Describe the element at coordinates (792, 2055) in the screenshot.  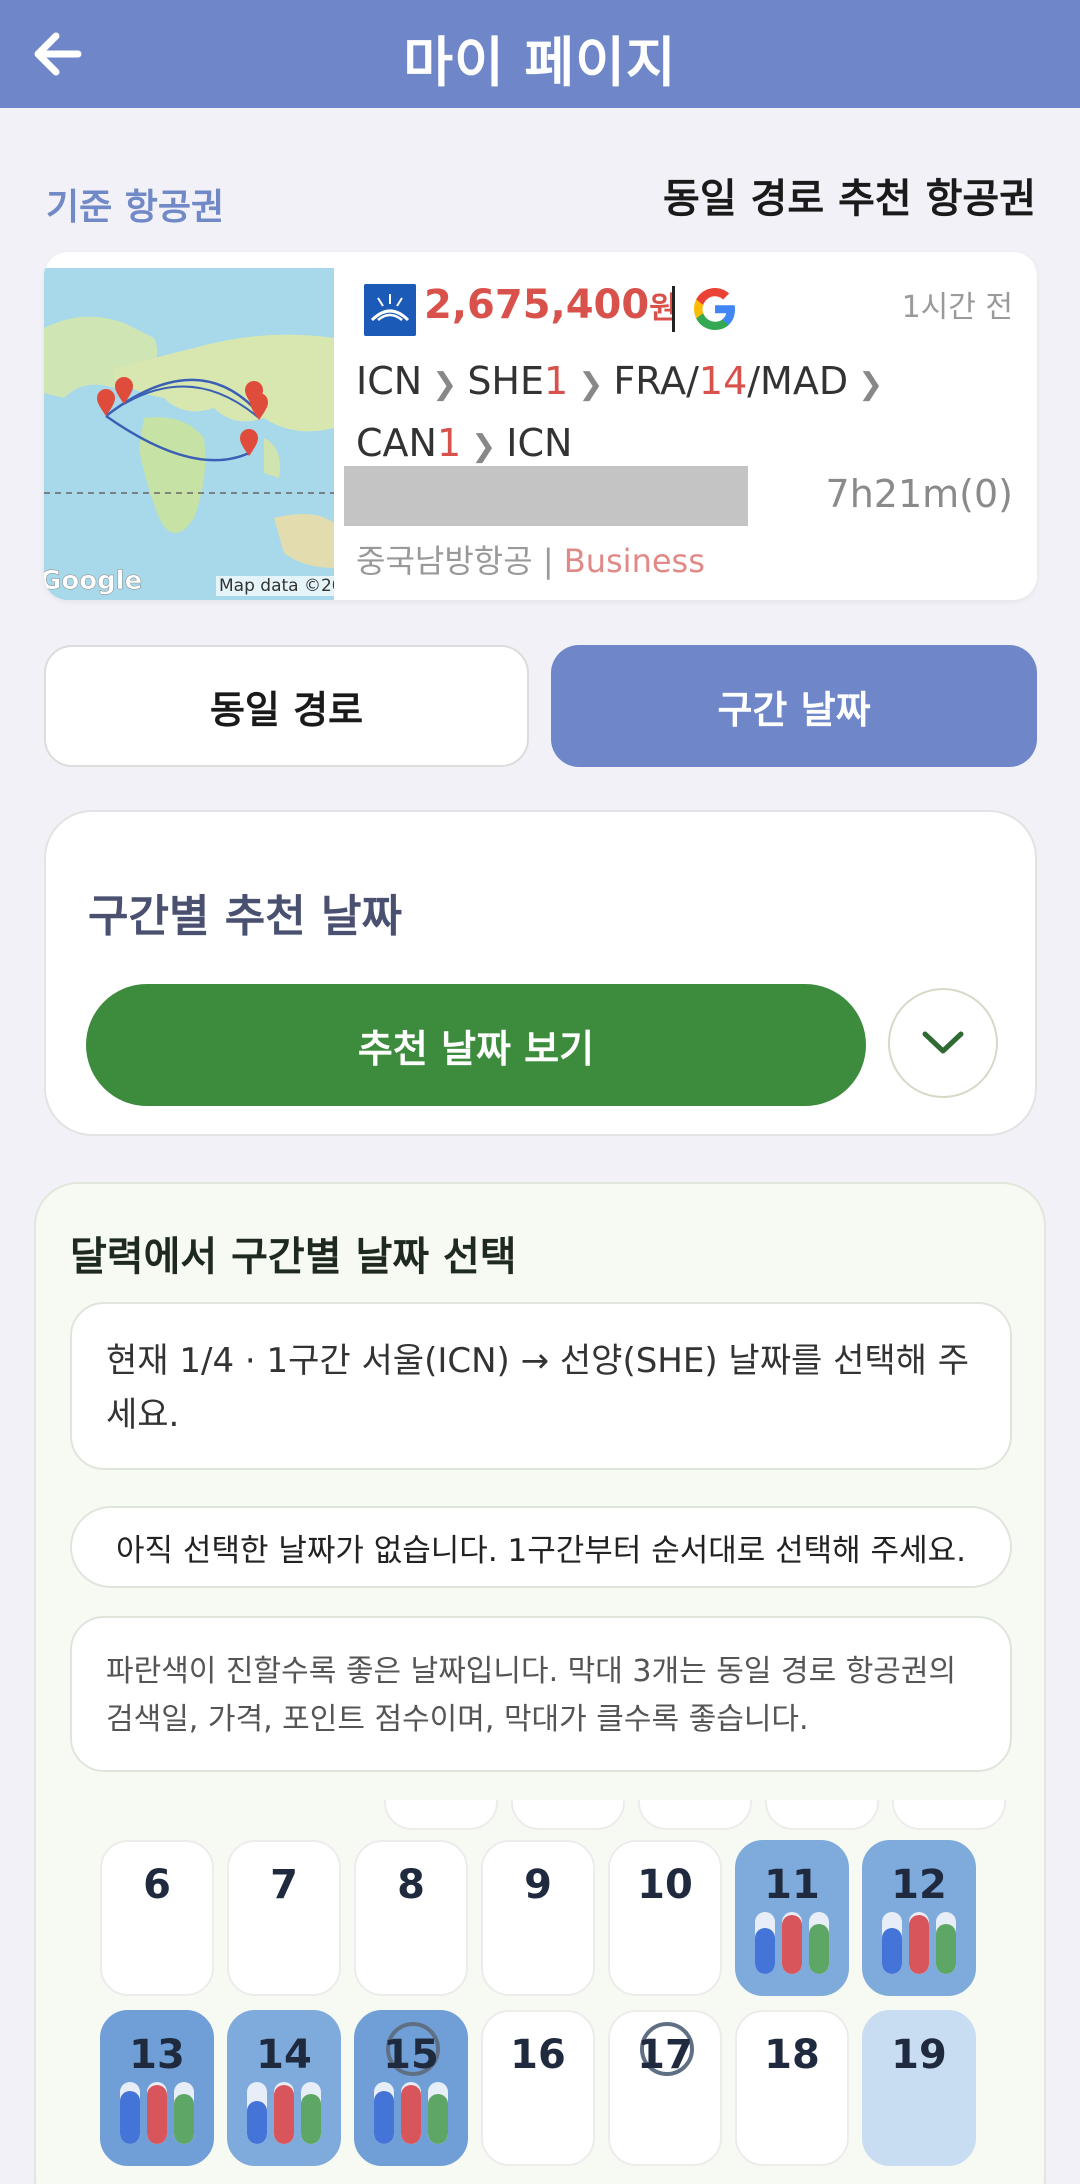
I see `calendar-day-number: 18` at that location.